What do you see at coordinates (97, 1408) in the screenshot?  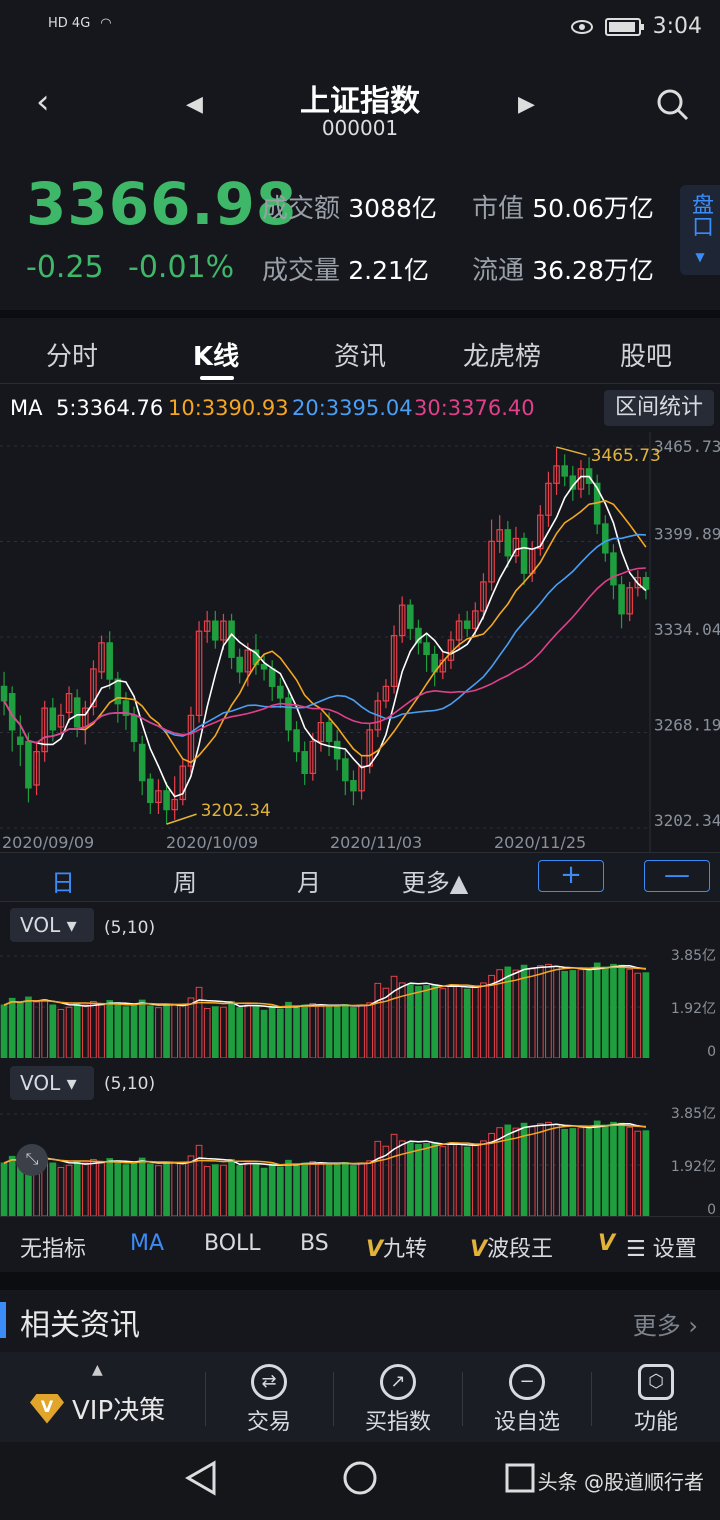 I see `vip-button: V VIP决策` at bounding box center [97, 1408].